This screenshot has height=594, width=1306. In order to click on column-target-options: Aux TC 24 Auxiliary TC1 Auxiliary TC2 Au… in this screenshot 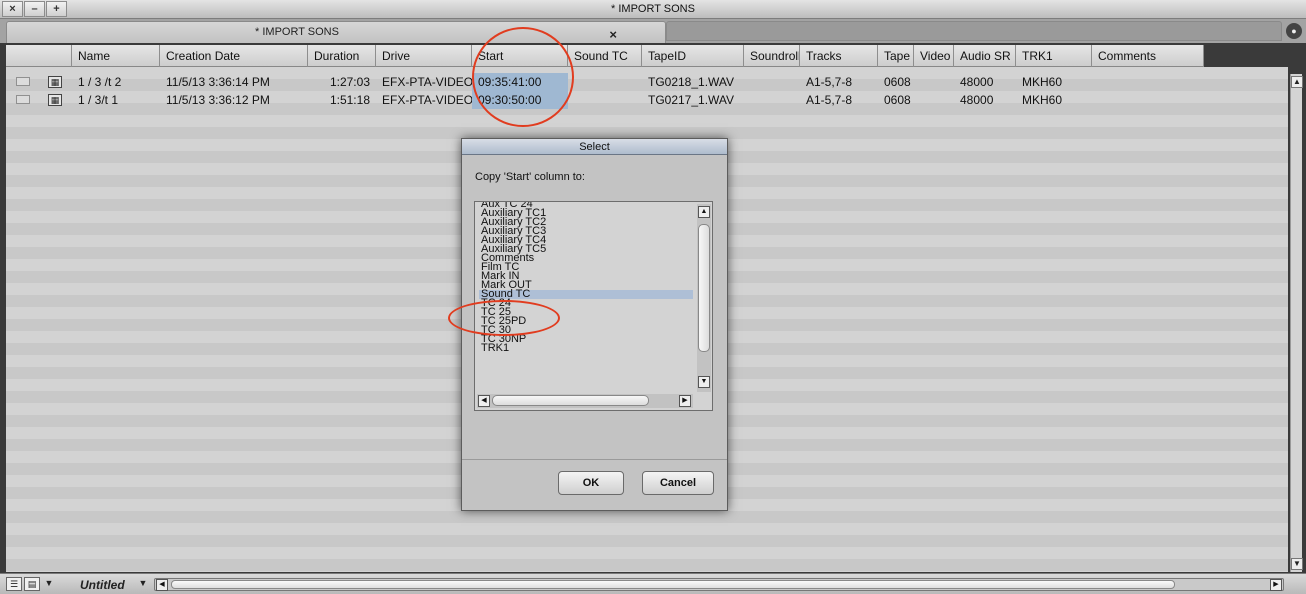, I will do `click(586, 278)`.